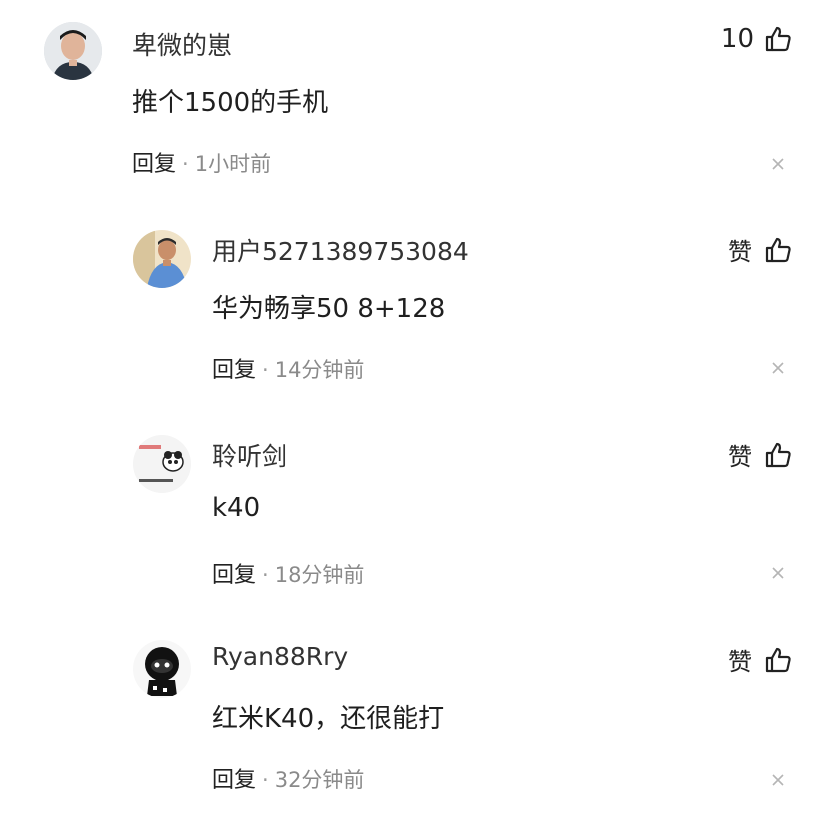 Image resolution: width=838 pixels, height=814 pixels. What do you see at coordinates (329, 309) in the screenshot?
I see `comment-text: 华为畅享50 8+128` at bounding box center [329, 309].